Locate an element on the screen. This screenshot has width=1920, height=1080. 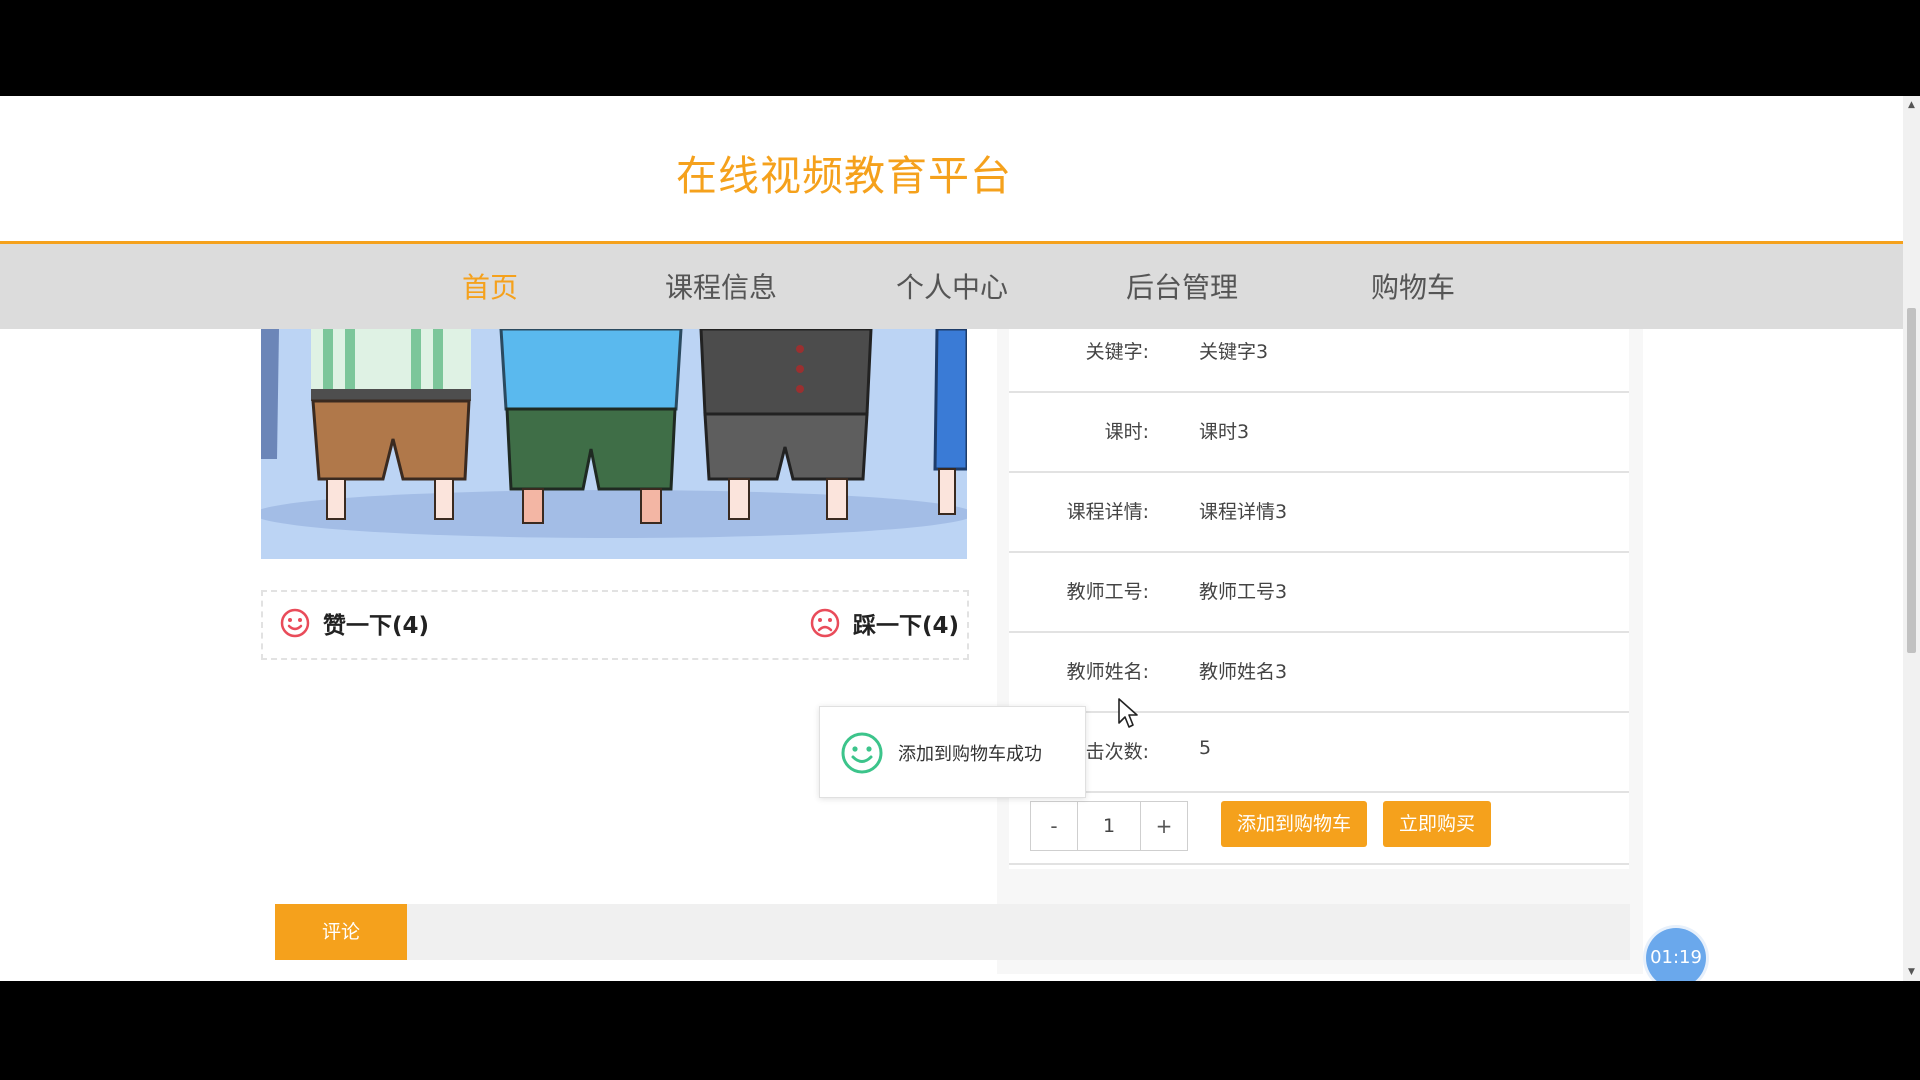
nav-item-course-info: 课程信息 is located at coordinates (721, 286).